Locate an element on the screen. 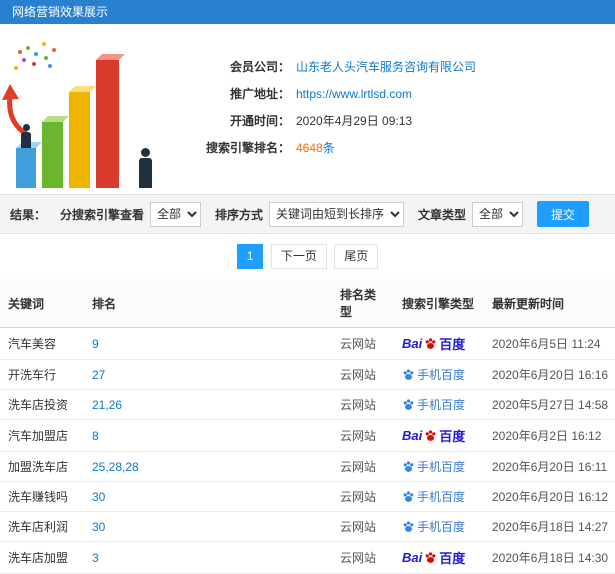 The height and width of the screenshot is (574, 615). article-type-label: 文章类型 is located at coordinates (441, 214).